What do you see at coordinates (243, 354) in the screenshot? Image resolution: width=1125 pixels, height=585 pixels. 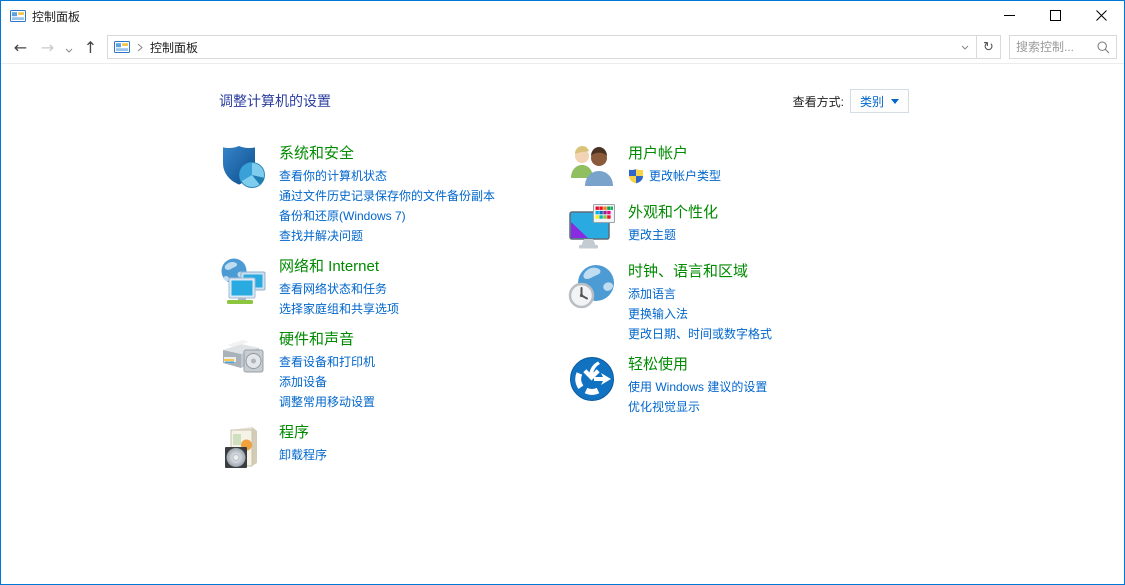 I see `printer-hardware-icon` at bounding box center [243, 354].